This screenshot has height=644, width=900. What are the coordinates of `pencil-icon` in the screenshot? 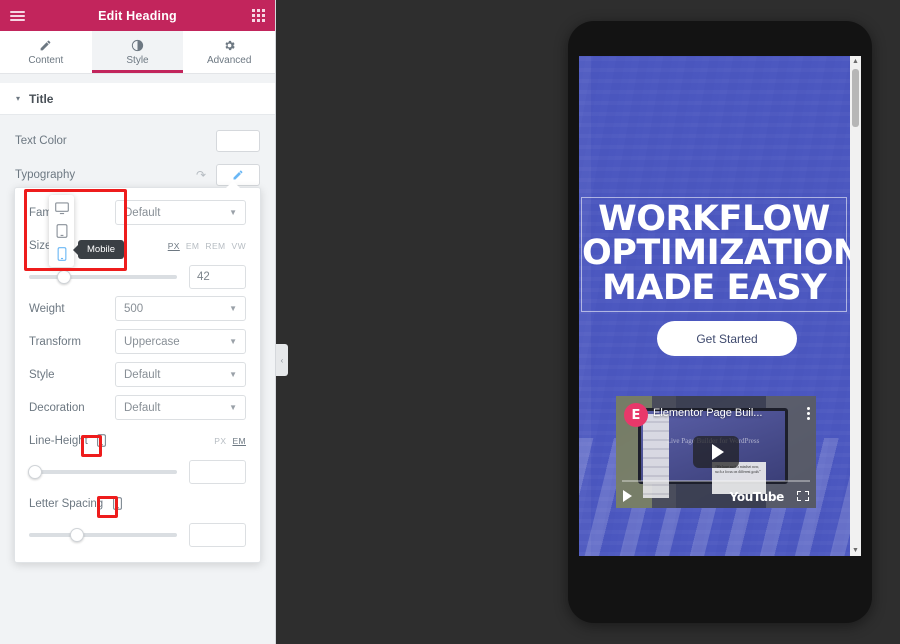 It's located at (45, 45).